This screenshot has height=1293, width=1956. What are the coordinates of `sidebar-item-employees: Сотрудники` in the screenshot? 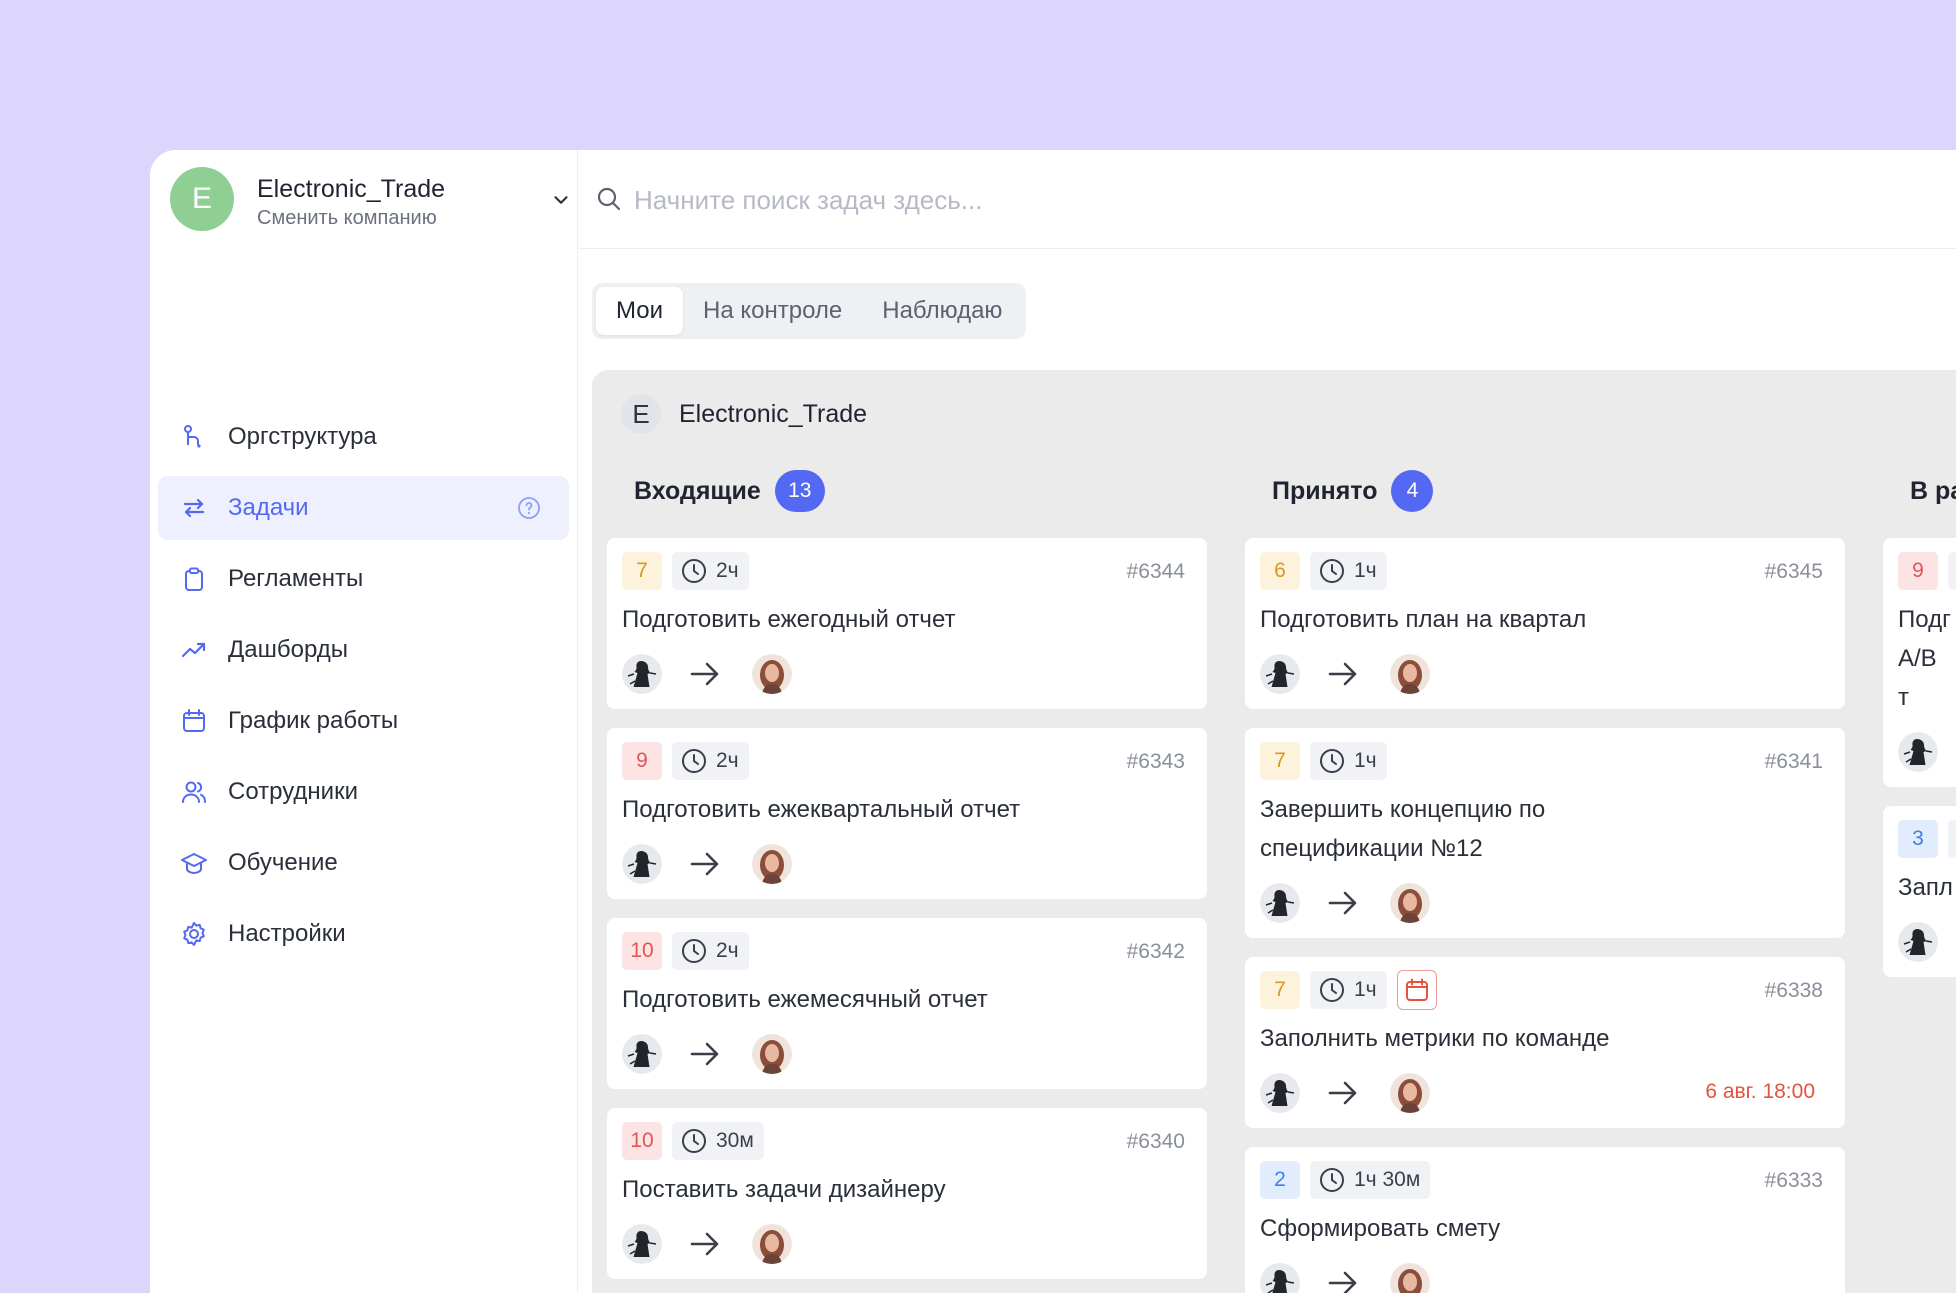 It's located at (363, 792).